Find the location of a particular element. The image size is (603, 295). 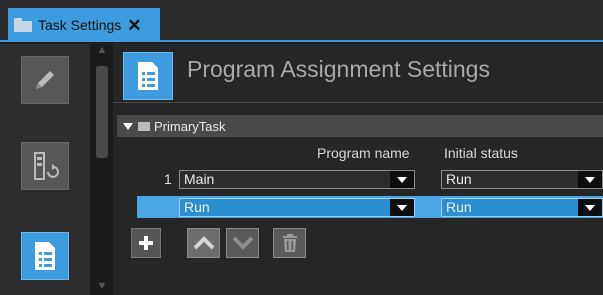

move-up-button is located at coordinates (203, 243).